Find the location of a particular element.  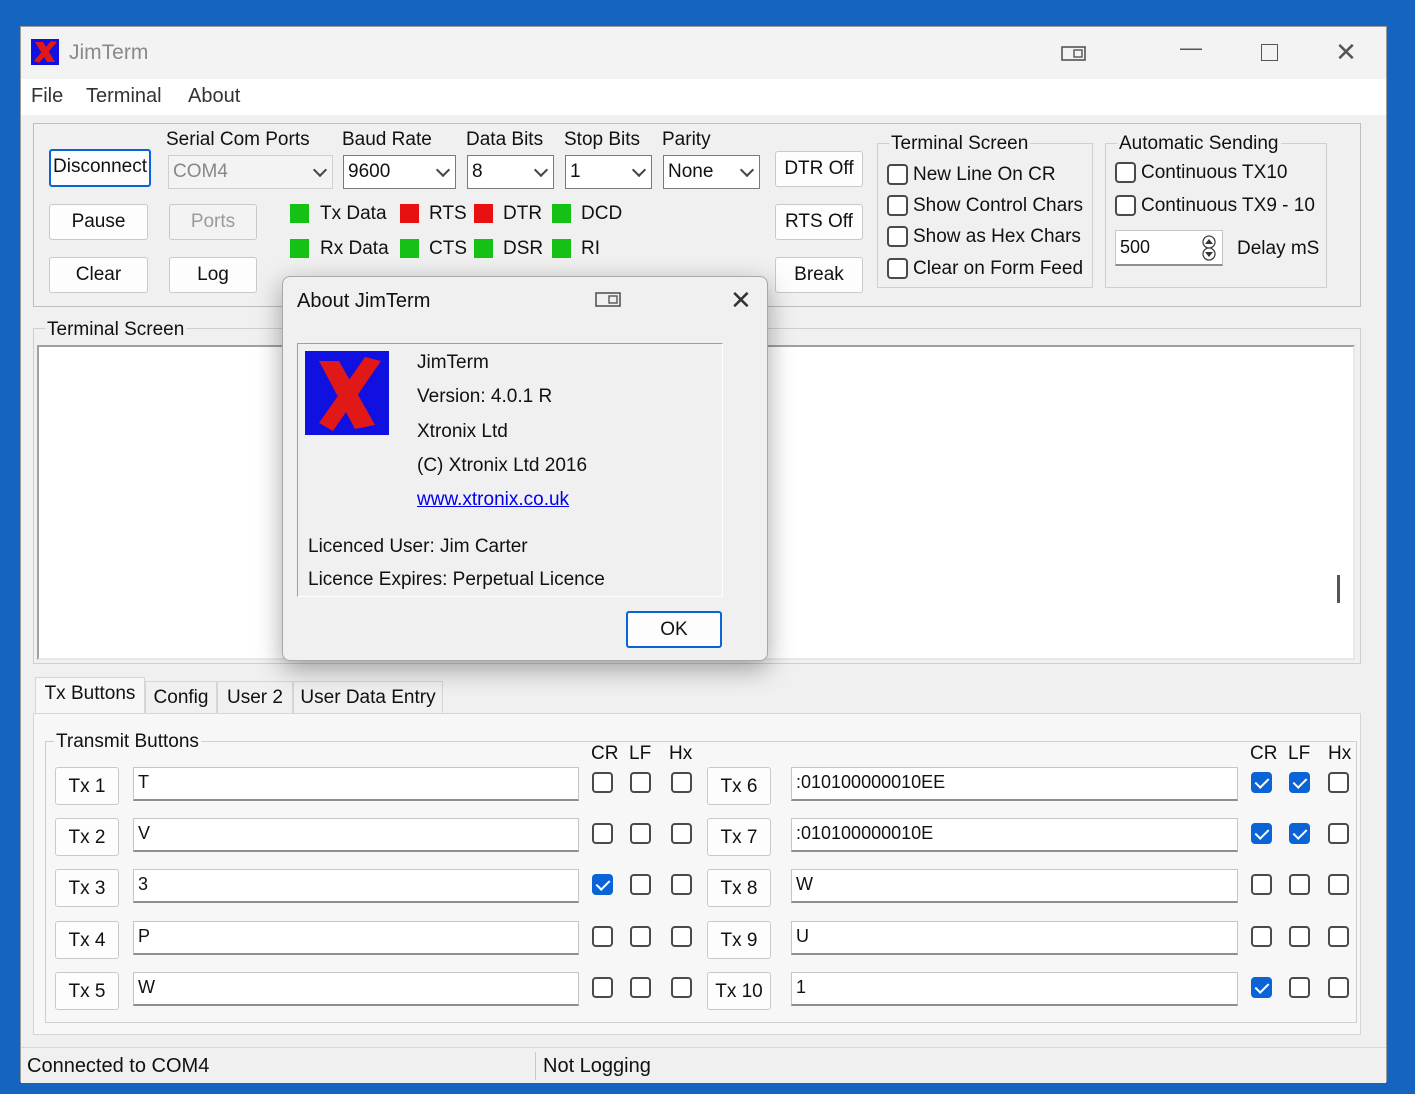

disconnect-button: Disconnect is located at coordinates (100, 168).